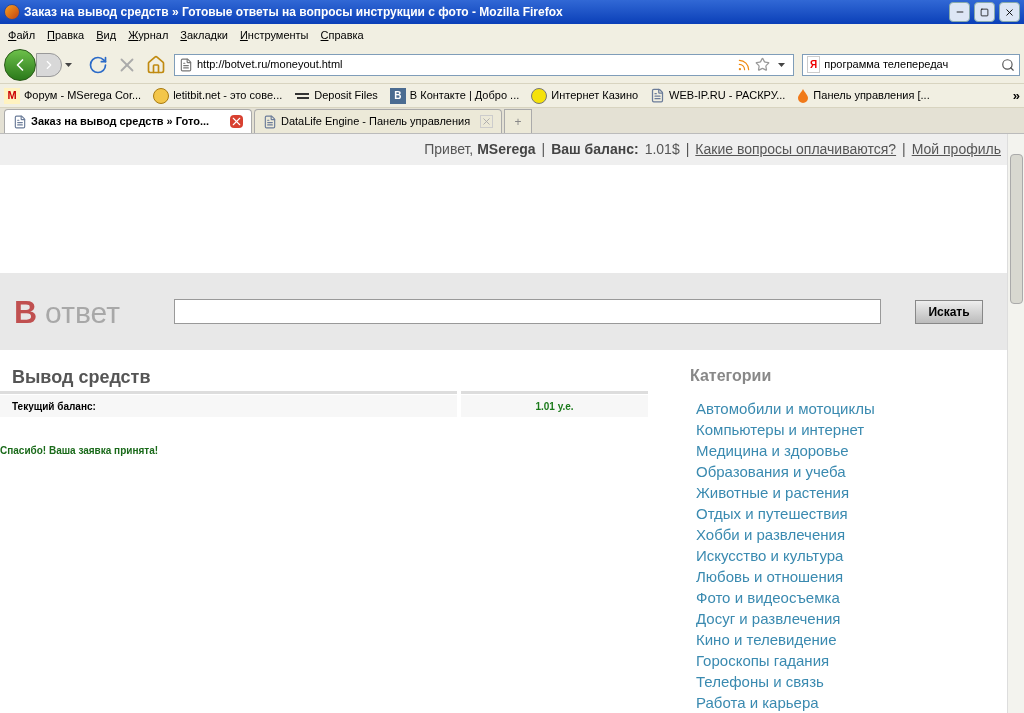  I want to click on category-link: Фото и видеосъемка, so click(782, 597).